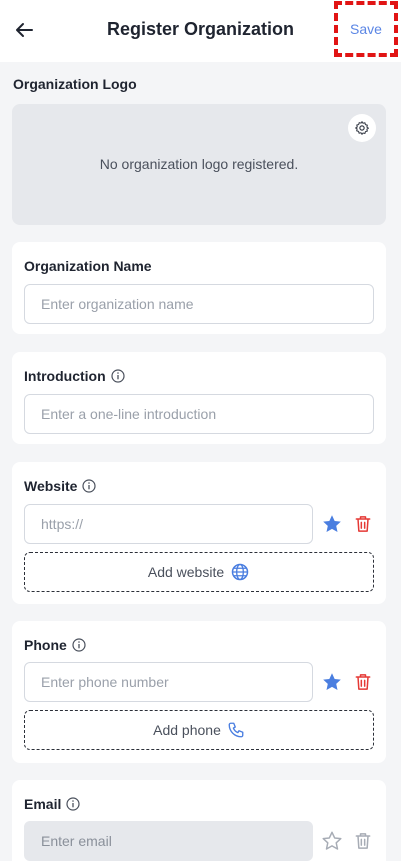  I want to click on email-label-text: Email, so click(43, 804).